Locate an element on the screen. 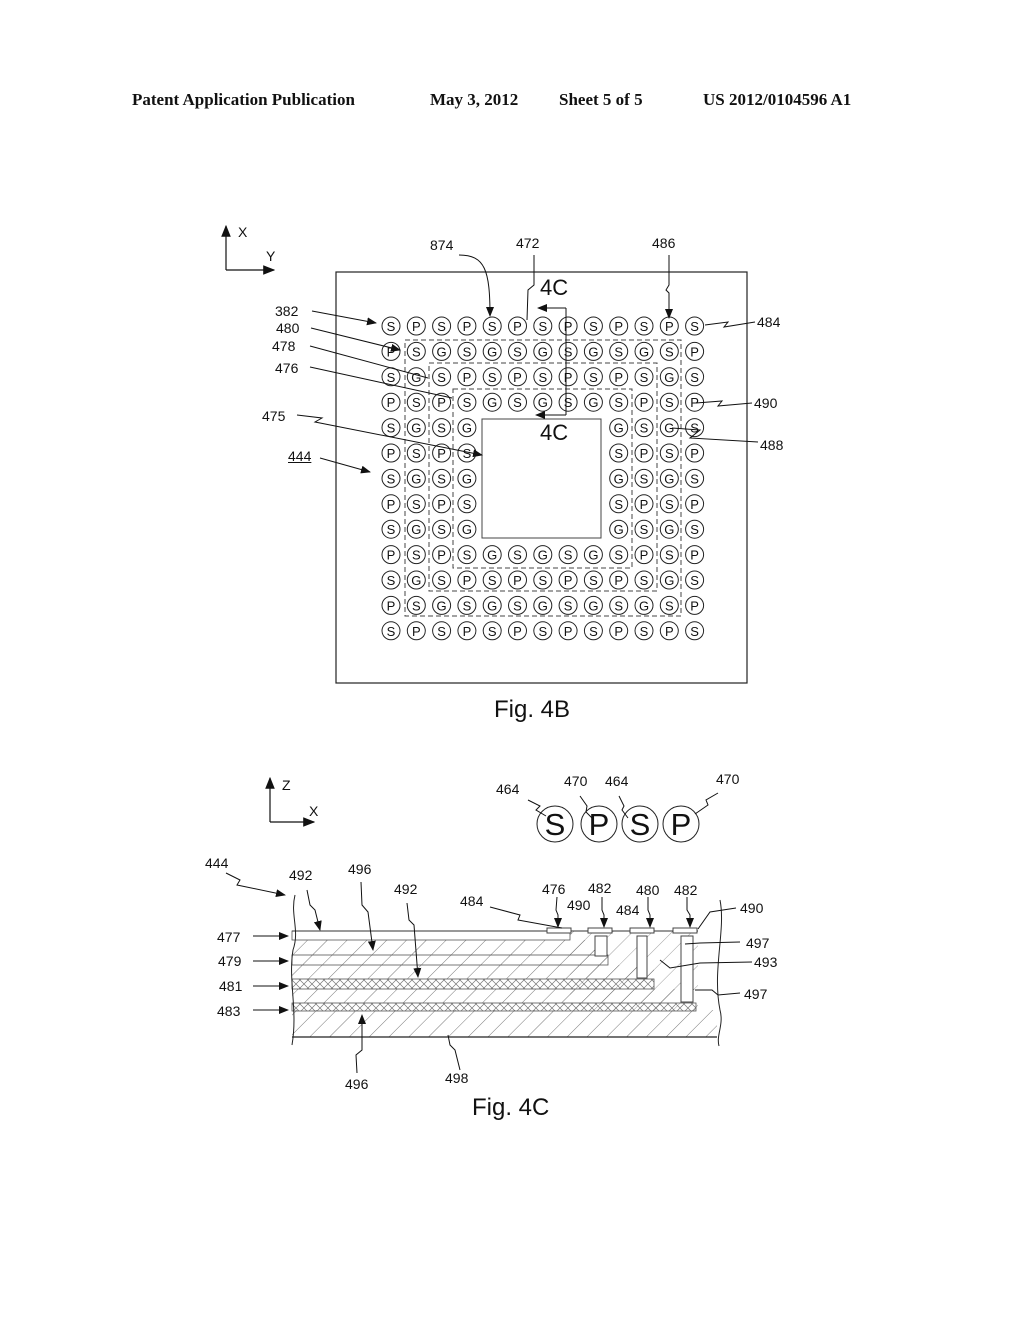 The image size is (1024, 1320). ref-490b: 490 is located at coordinates (752, 908).